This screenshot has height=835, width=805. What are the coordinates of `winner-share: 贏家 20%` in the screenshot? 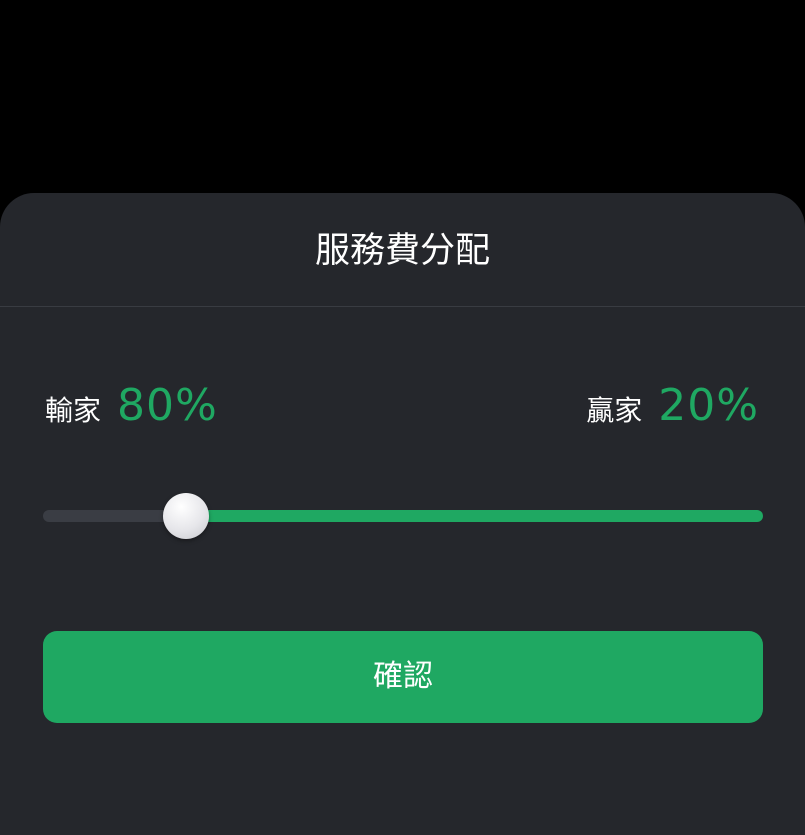 It's located at (672, 405).